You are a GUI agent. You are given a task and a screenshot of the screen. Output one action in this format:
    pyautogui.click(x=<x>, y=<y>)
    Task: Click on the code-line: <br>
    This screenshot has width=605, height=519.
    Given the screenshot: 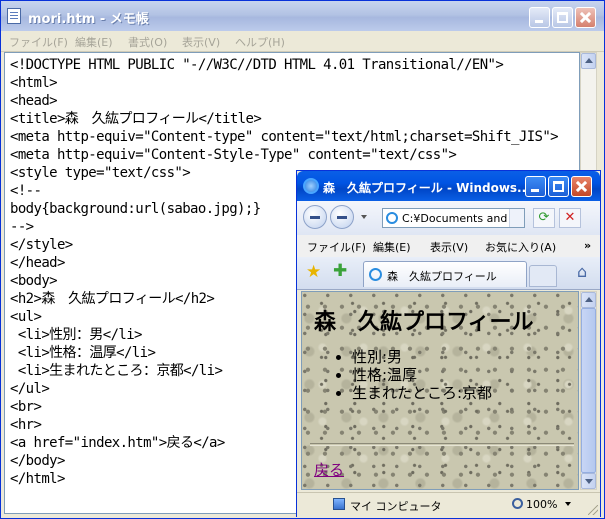 What is the action you would take?
    pyautogui.click(x=26, y=407)
    